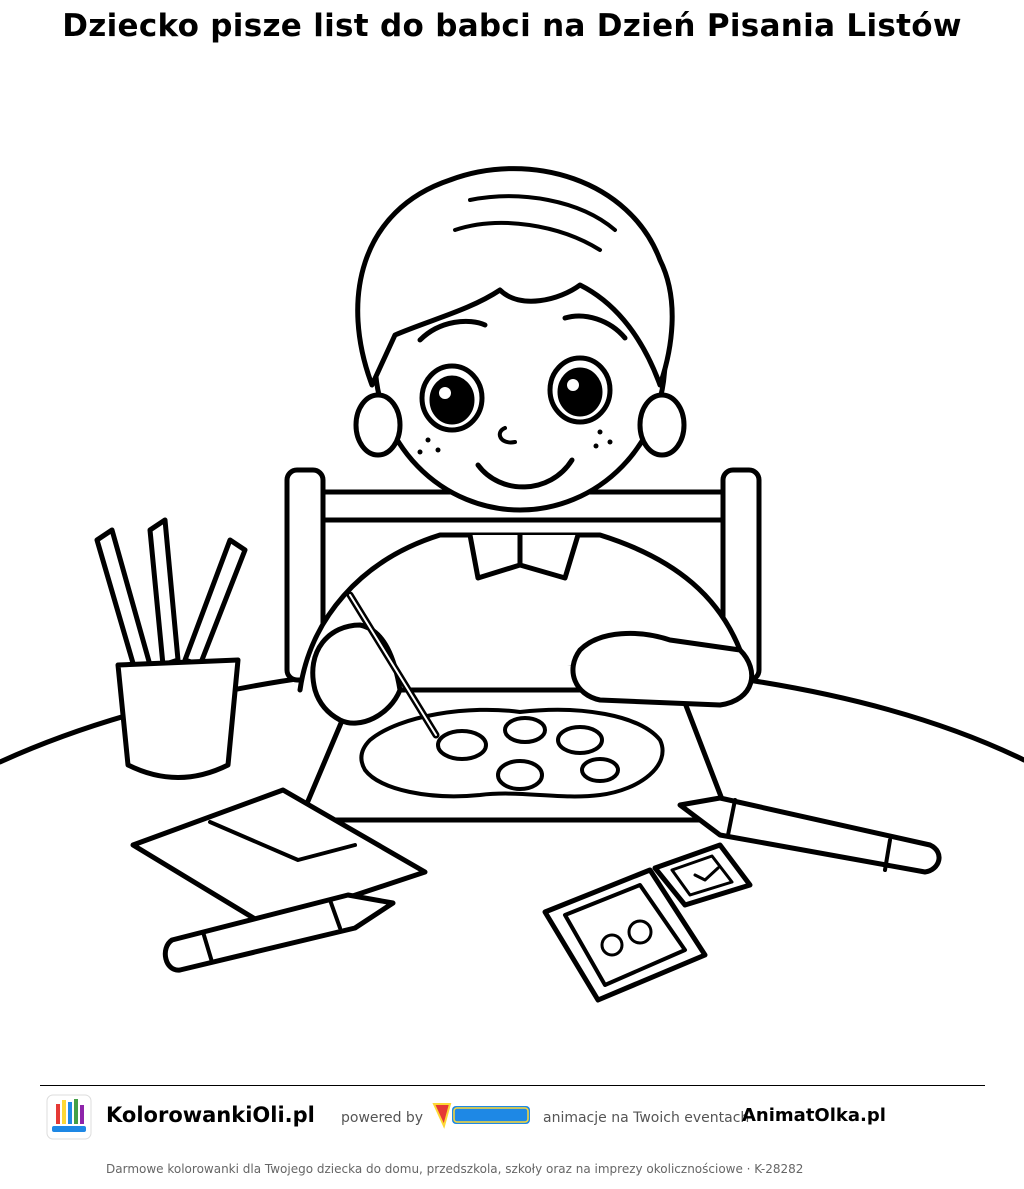 The width and height of the screenshot is (1024, 1189). Describe the element at coordinates (646, 1118) in the screenshot. I see `tagline: animacje na Twoich eventach` at that location.